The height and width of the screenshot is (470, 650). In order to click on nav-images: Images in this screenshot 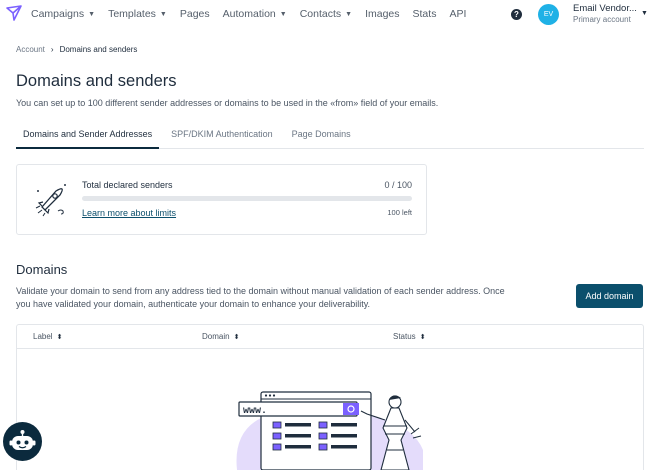, I will do `click(382, 14)`.